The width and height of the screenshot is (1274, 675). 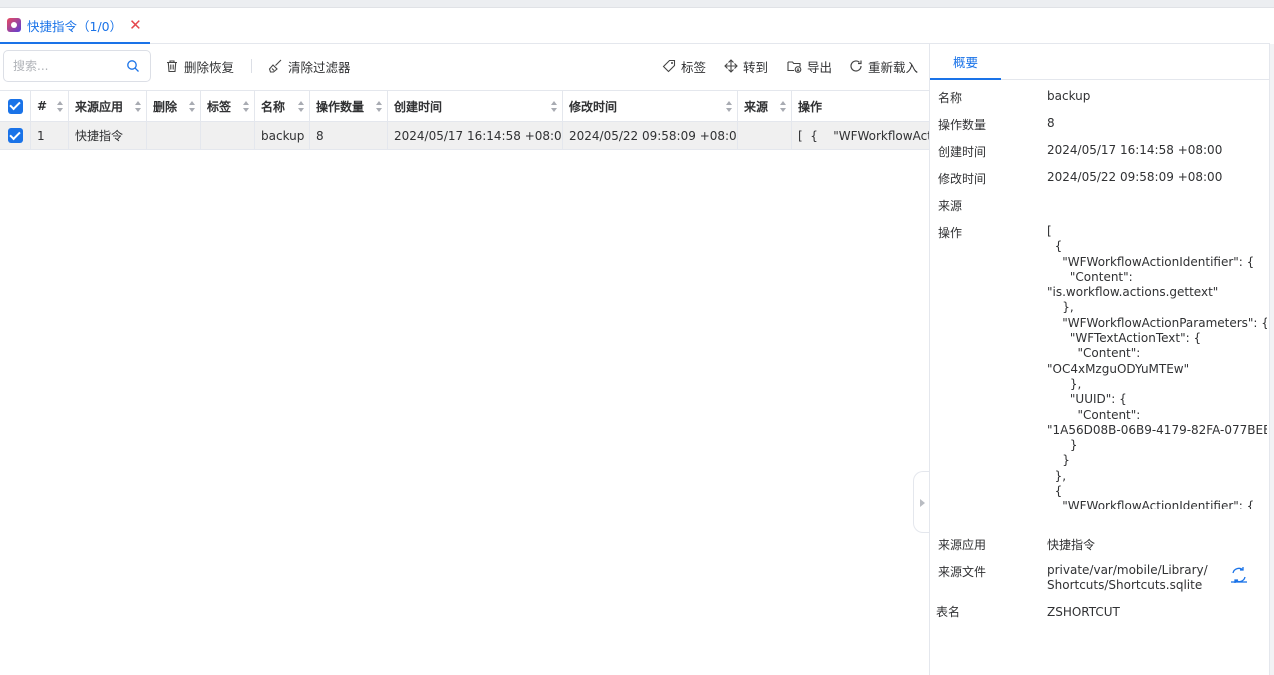 I want to click on goto-button: 转到, so click(x=746, y=66).